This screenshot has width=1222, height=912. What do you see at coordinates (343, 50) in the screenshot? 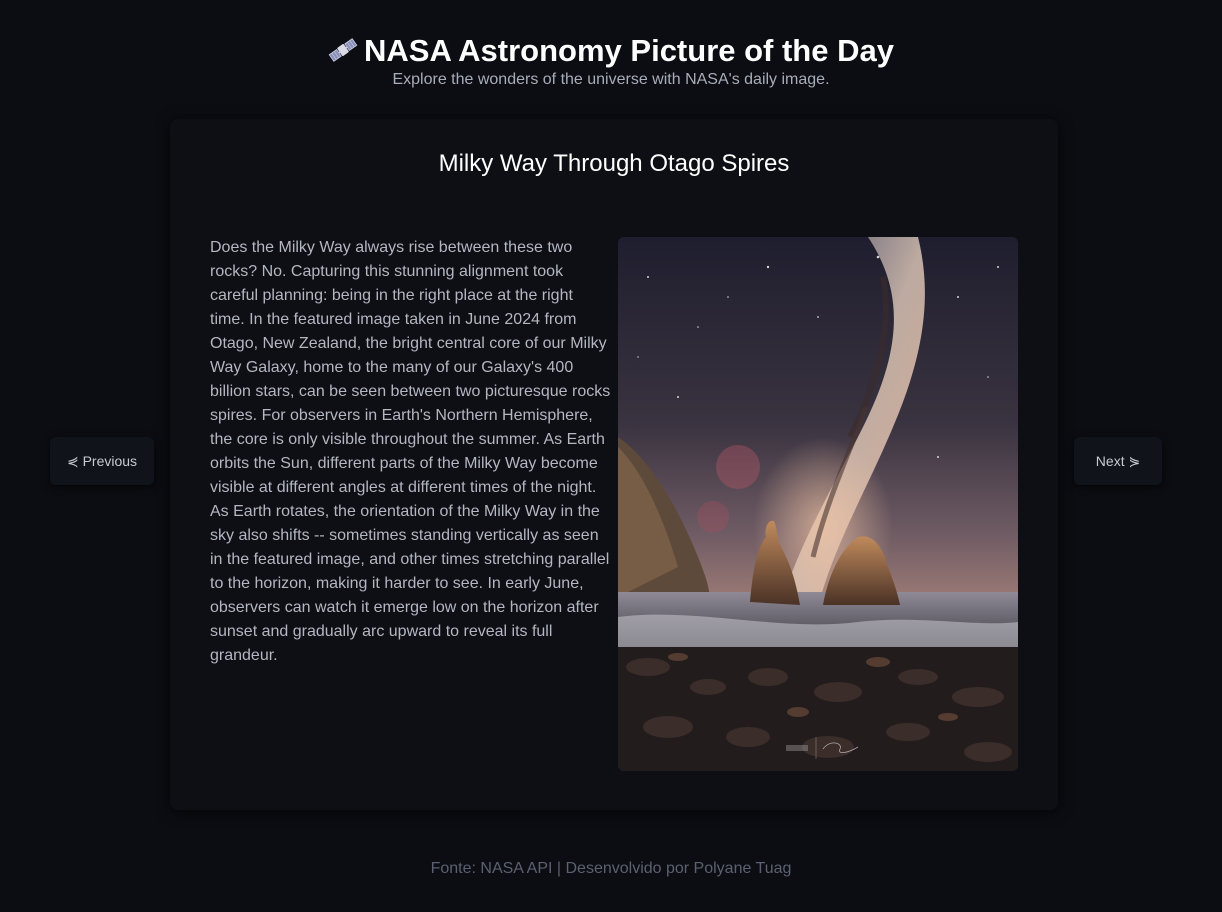
I see `satellite-icon` at bounding box center [343, 50].